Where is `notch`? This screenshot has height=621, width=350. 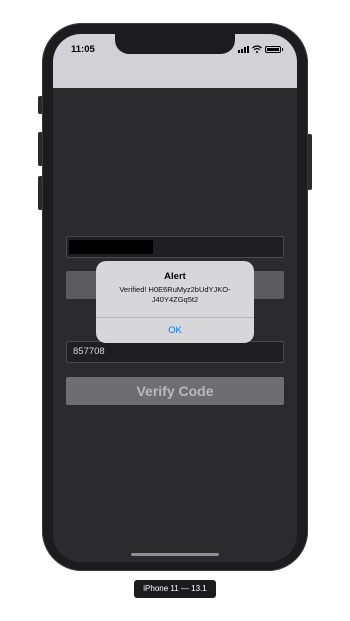
notch is located at coordinates (175, 44).